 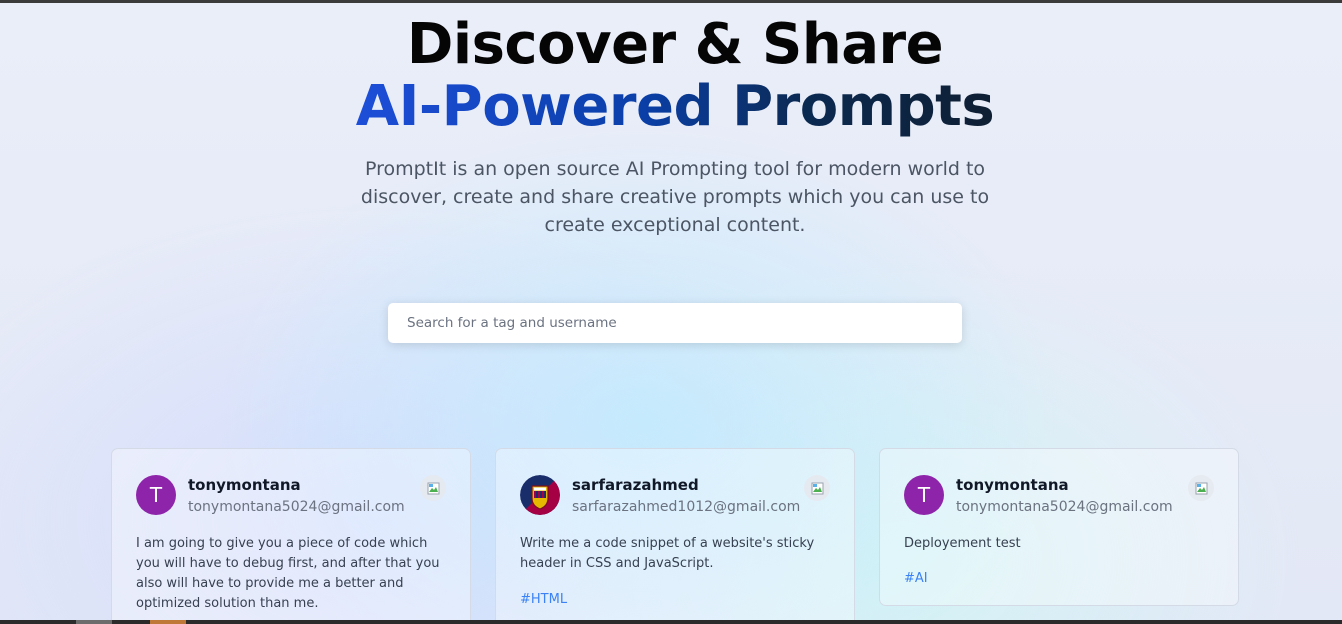 I want to click on card-username: sarfarazahmed, so click(x=635, y=485).